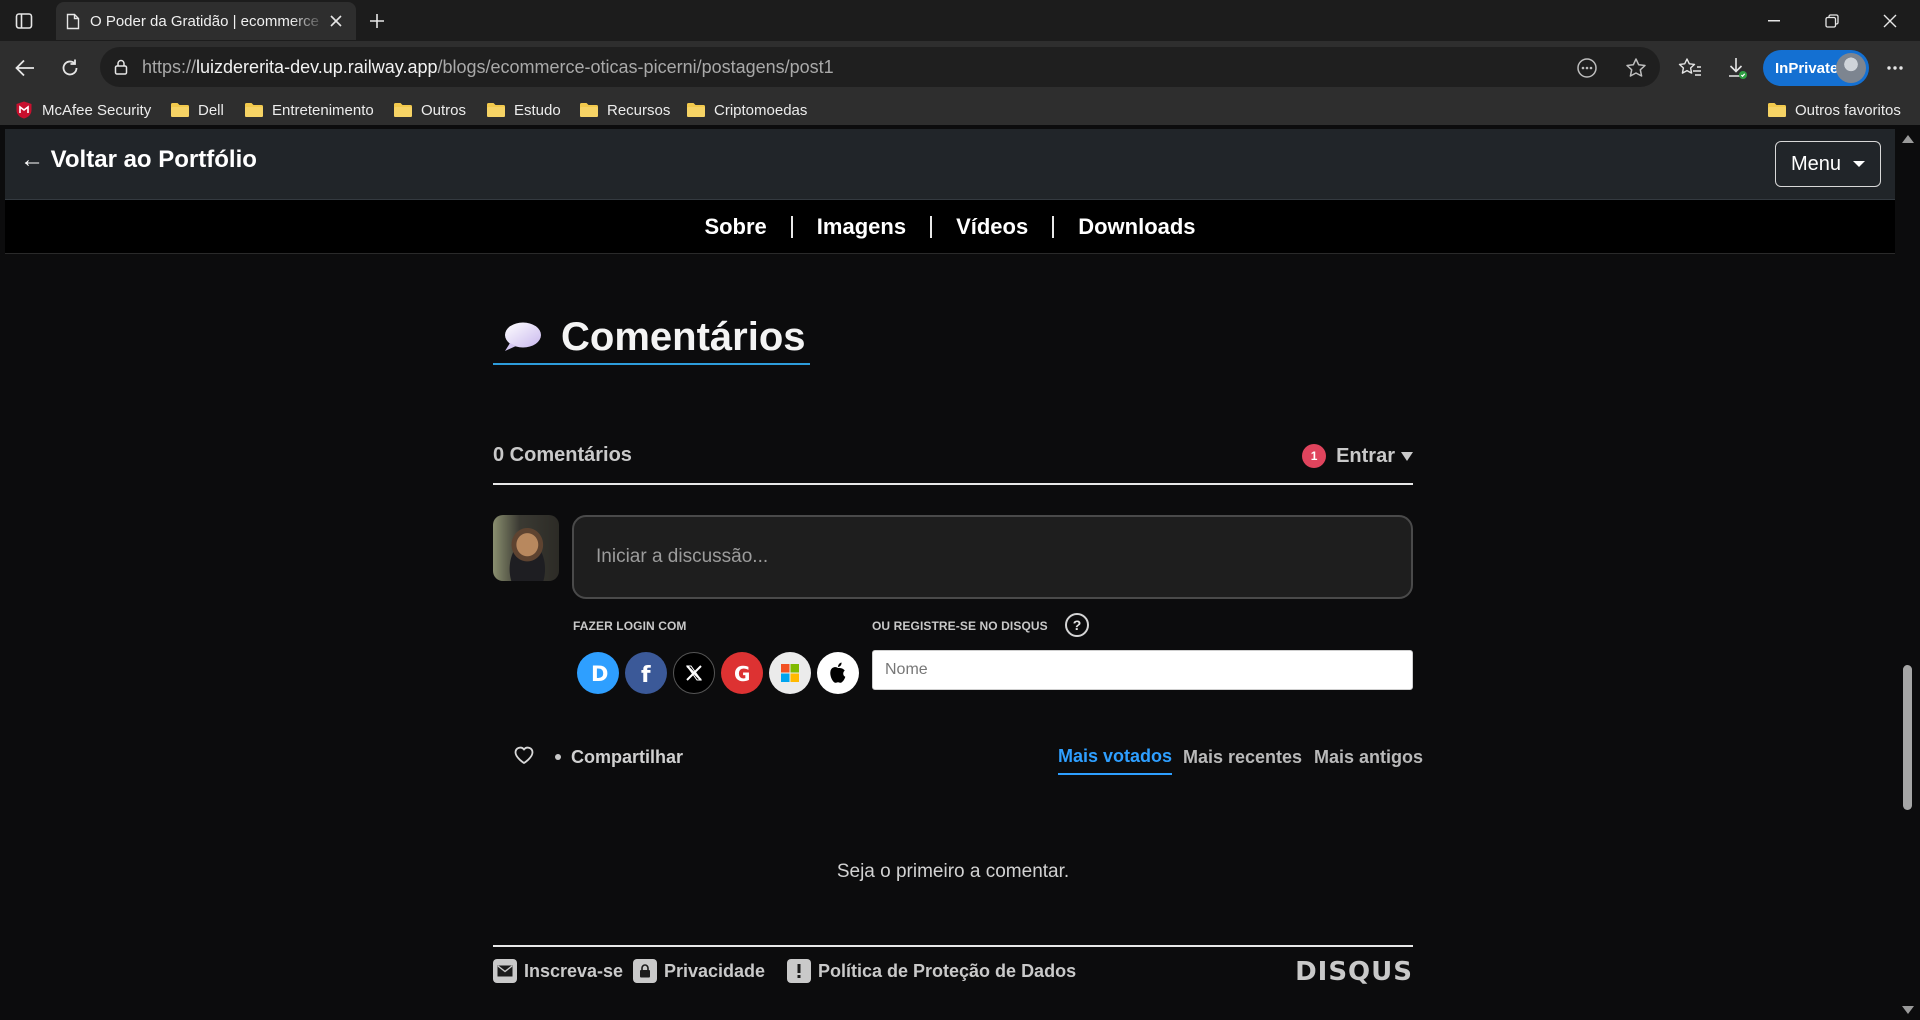 This screenshot has width=1920, height=1020. Describe the element at coordinates (1587, 68) in the screenshot. I see `reading-mode-icon` at that location.